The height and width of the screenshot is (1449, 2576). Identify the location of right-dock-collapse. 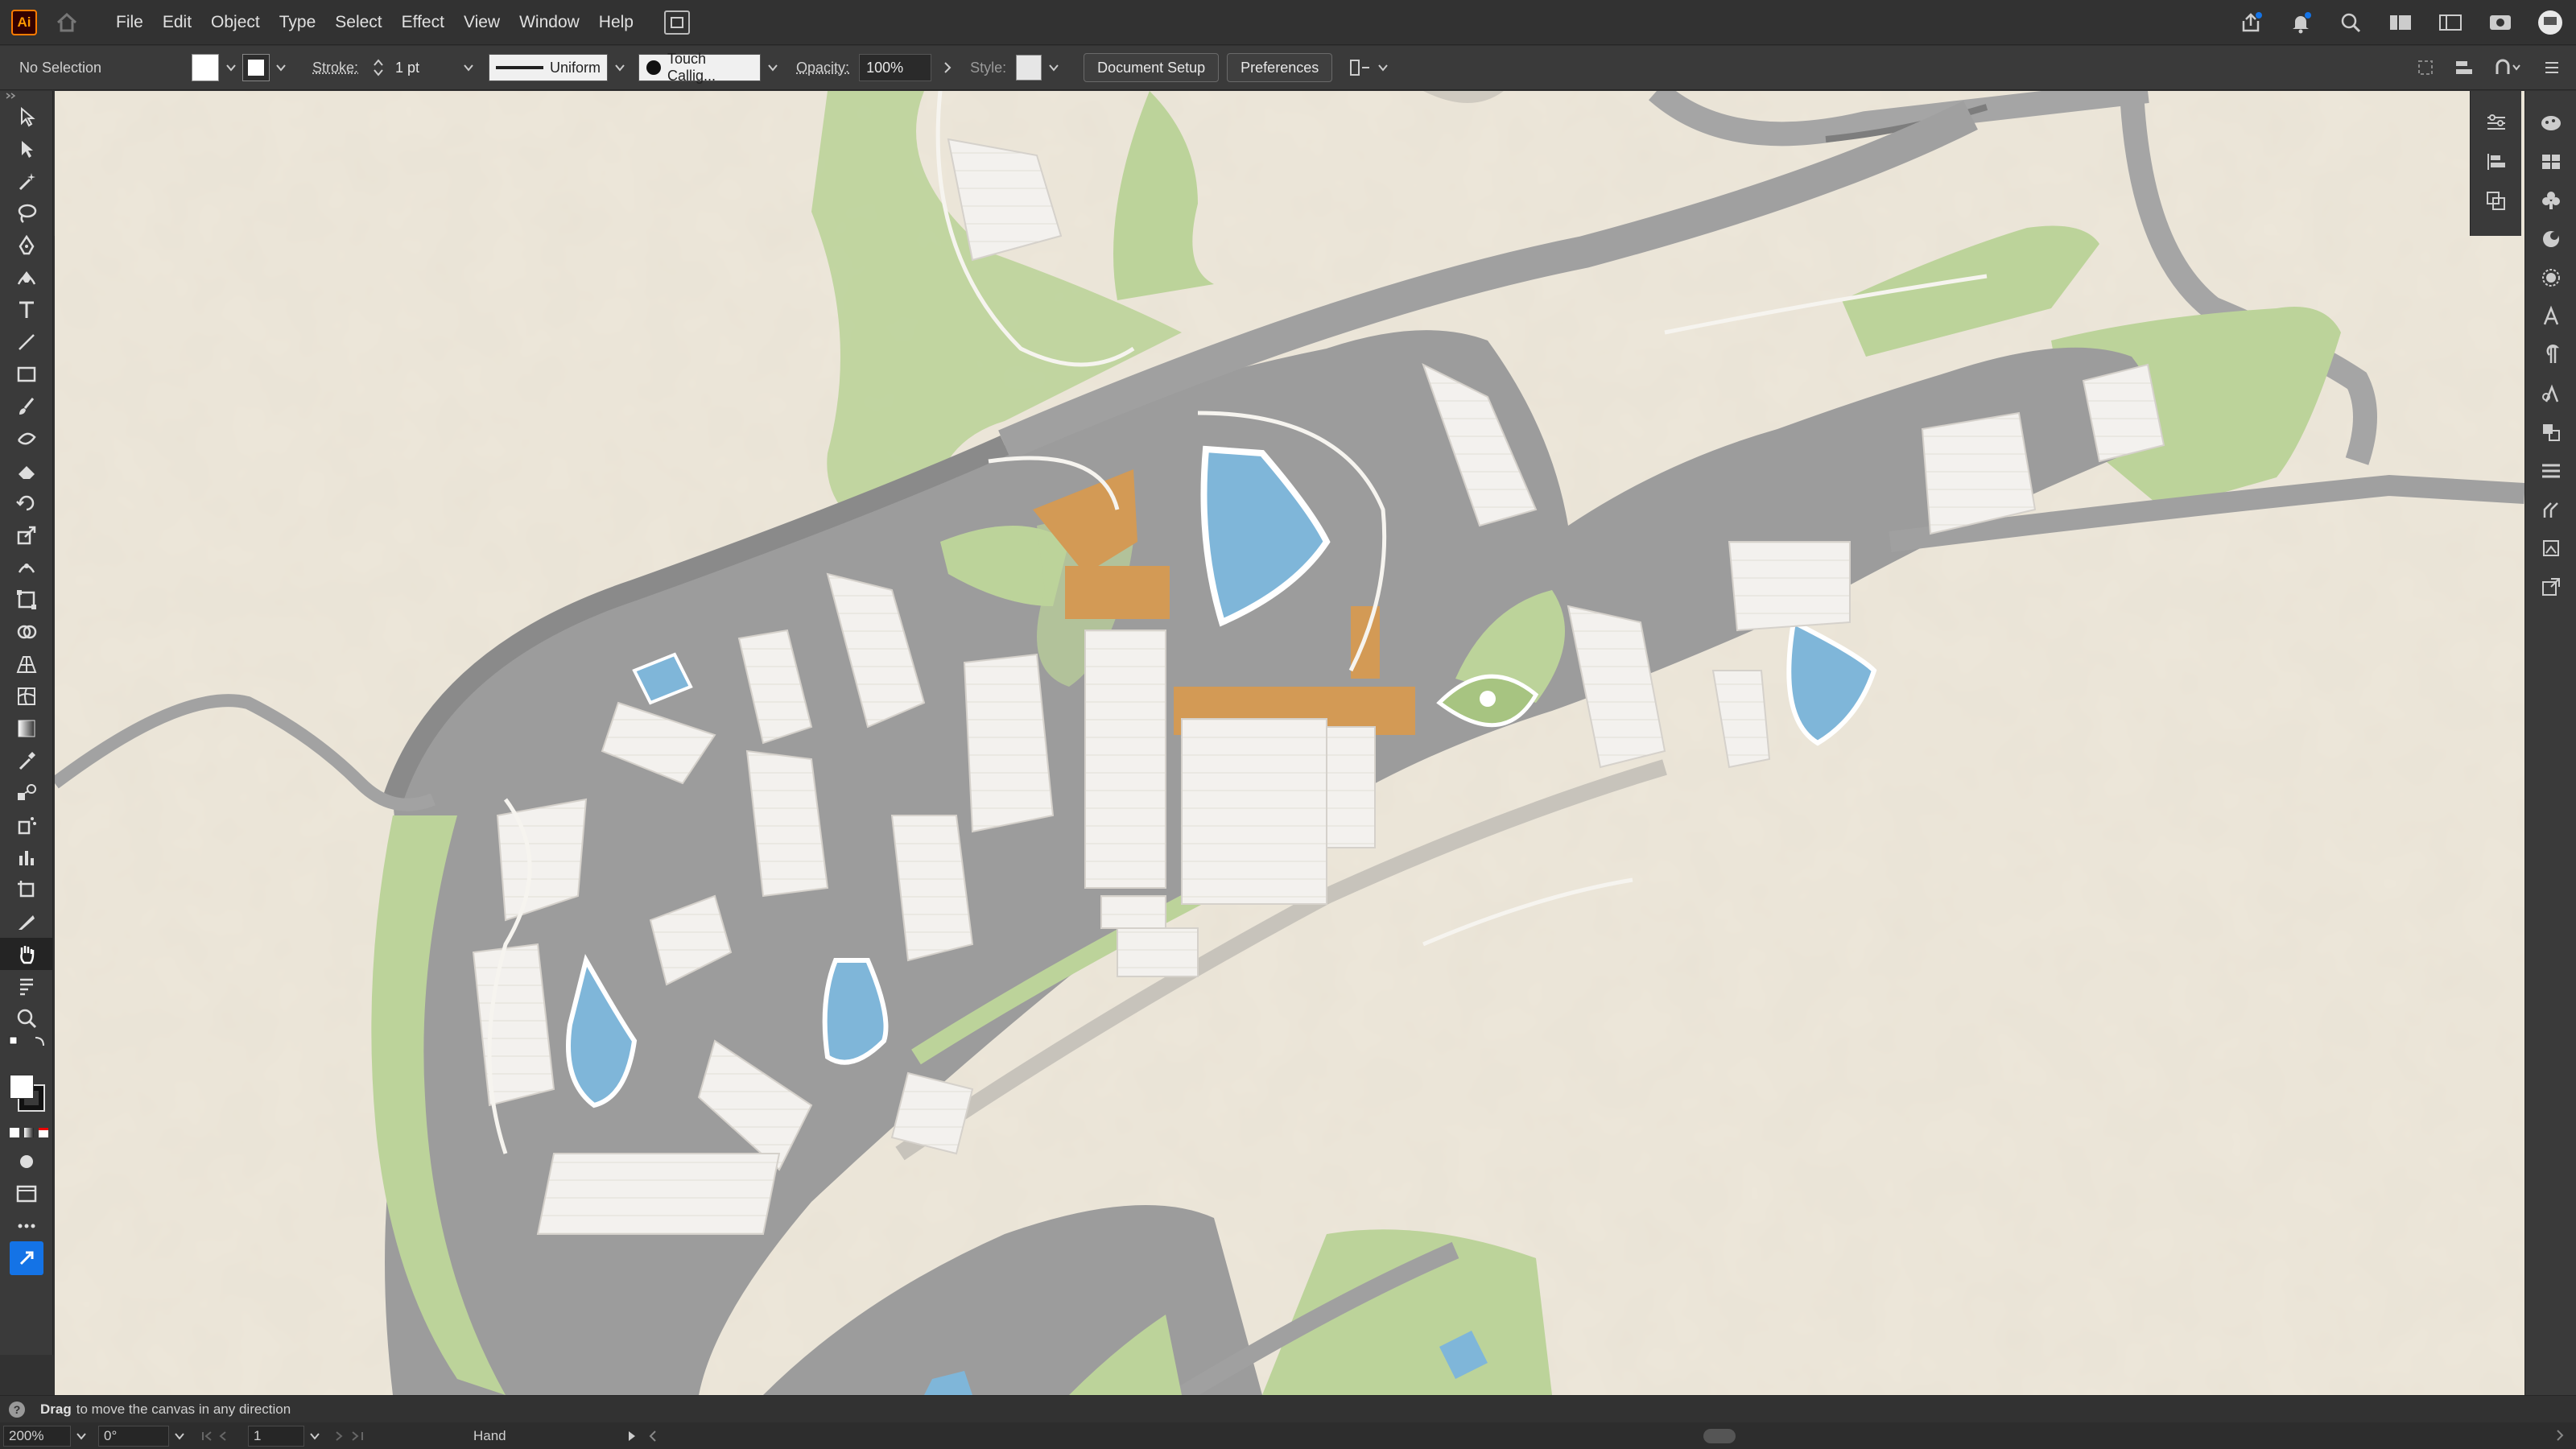
(2496, 97).